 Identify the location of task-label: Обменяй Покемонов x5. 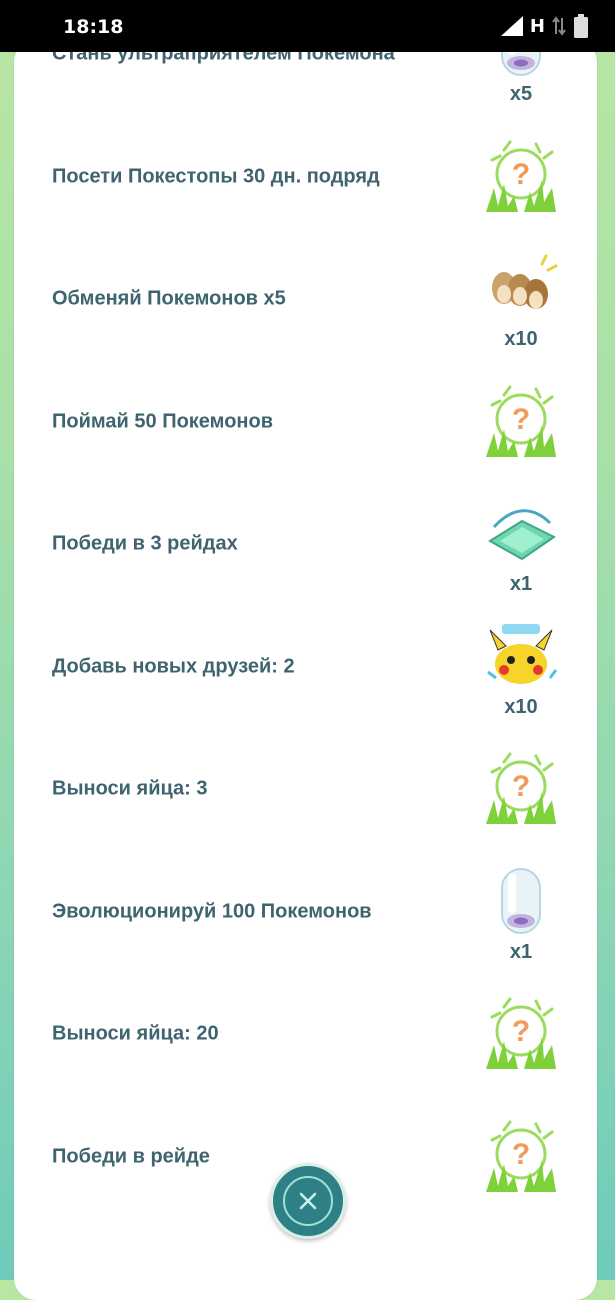
(169, 298).